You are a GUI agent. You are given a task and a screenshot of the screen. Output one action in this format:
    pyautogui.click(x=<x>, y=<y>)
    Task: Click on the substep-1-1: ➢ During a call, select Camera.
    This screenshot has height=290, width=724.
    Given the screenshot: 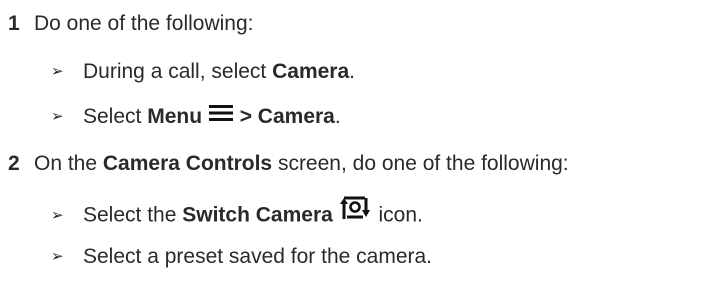 What is the action you would take?
    pyautogui.click(x=203, y=73)
    